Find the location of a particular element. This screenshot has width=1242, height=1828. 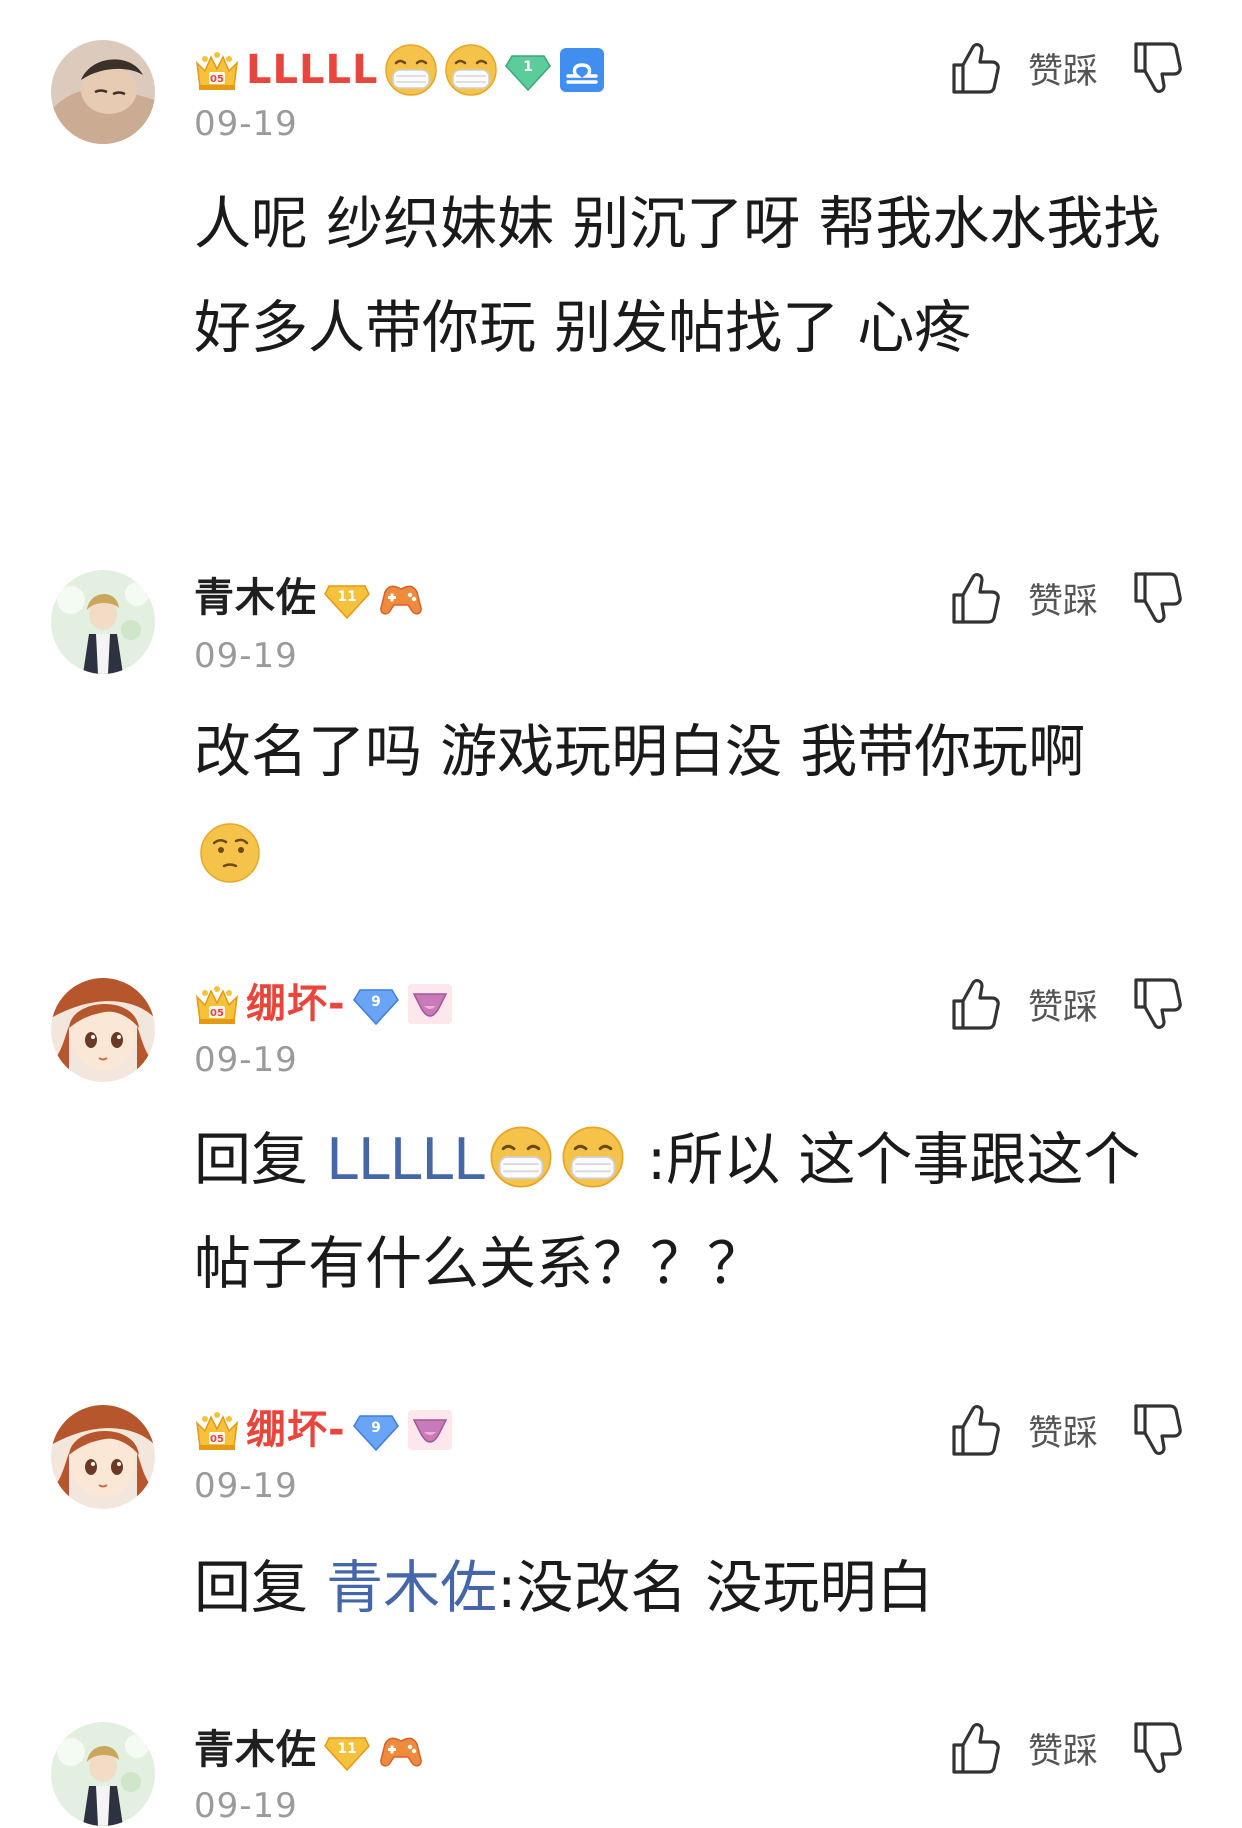

comment-text: 回复 LLLLL :所以 这个事跟这个帖子有什么关系？？？ is located at coordinates (694, 1212).